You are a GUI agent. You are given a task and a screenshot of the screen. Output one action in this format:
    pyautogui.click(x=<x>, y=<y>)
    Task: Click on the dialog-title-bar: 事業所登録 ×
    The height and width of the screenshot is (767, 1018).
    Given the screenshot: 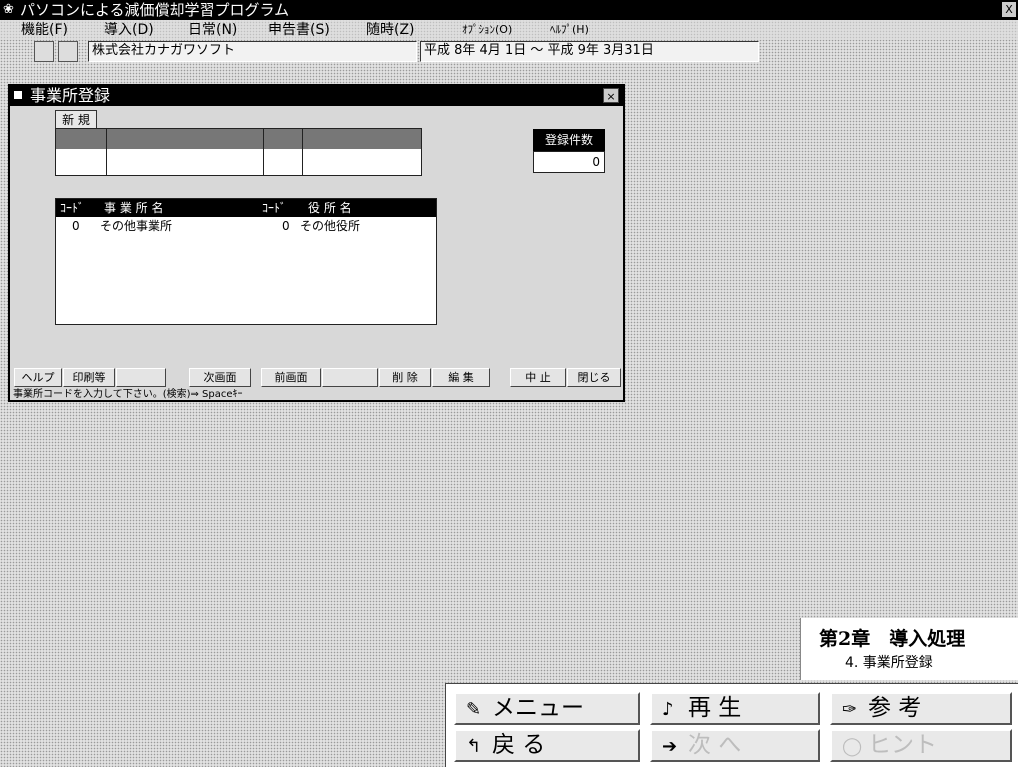 What is the action you would take?
    pyautogui.click(x=316, y=96)
    